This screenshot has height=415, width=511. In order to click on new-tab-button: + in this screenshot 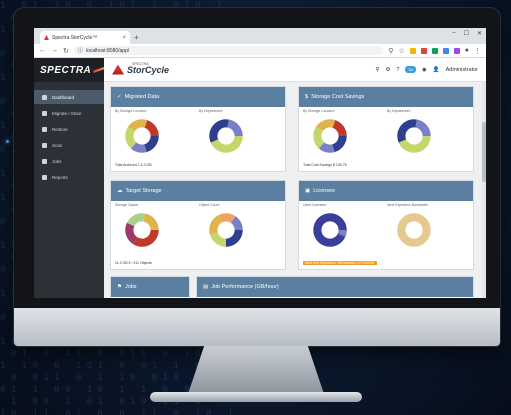, I will do `click(136, 37)`.